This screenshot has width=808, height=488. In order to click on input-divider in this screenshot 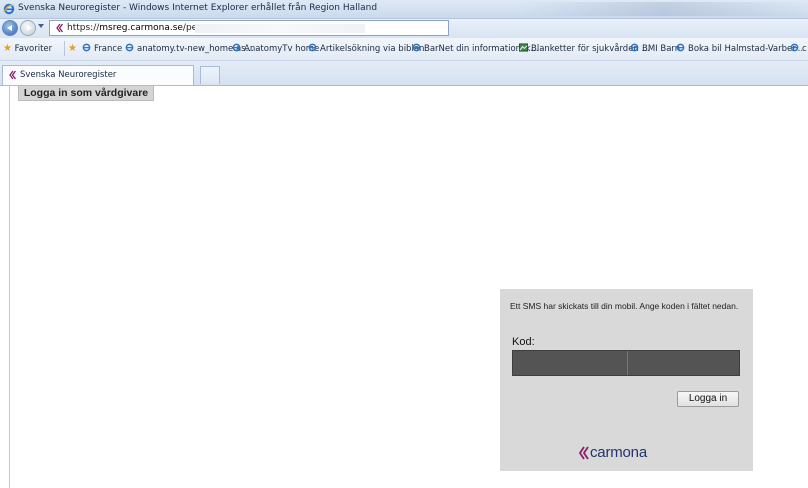, I will do `click(627, 363)`.